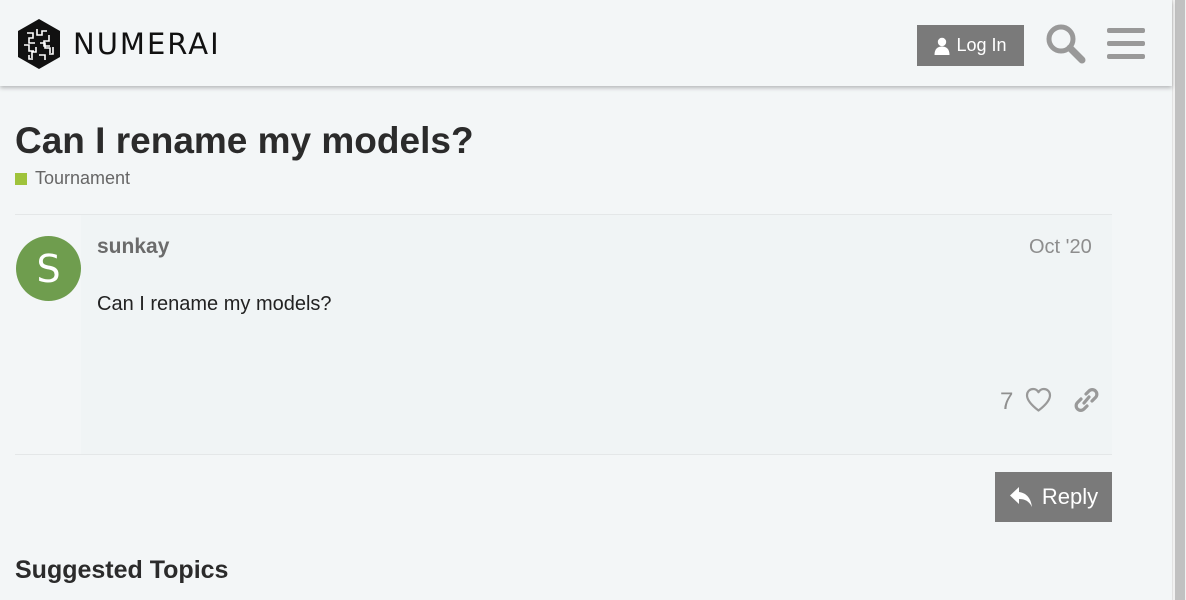 The image size is (1186, 600). I want to click on numerai-logo: NUMERAI, so click(118, 44).